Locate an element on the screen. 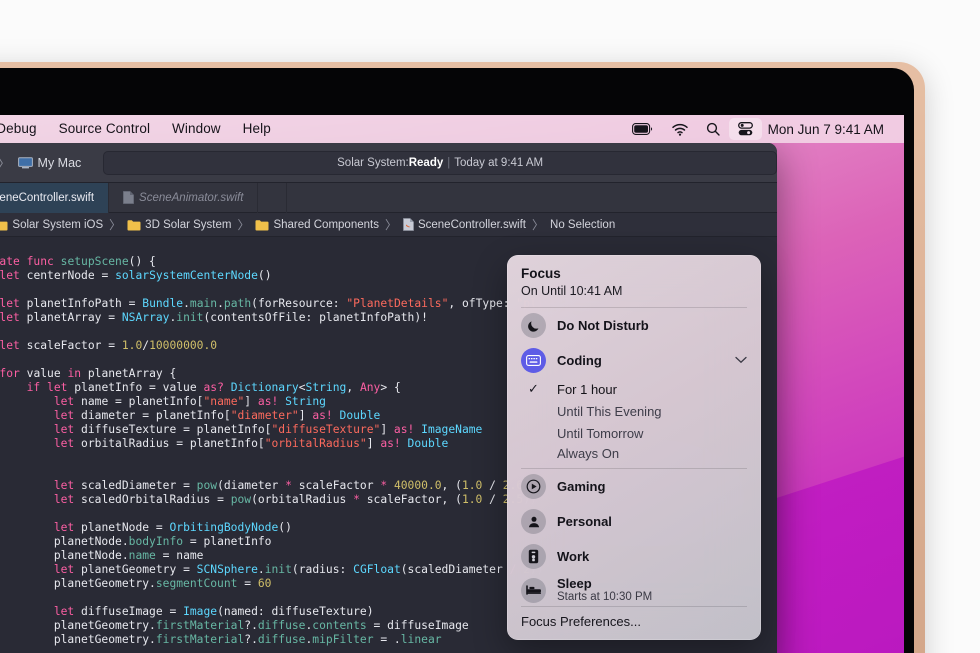 The image size is (980, 653). battery-icon is located at coordinates (643, 129).